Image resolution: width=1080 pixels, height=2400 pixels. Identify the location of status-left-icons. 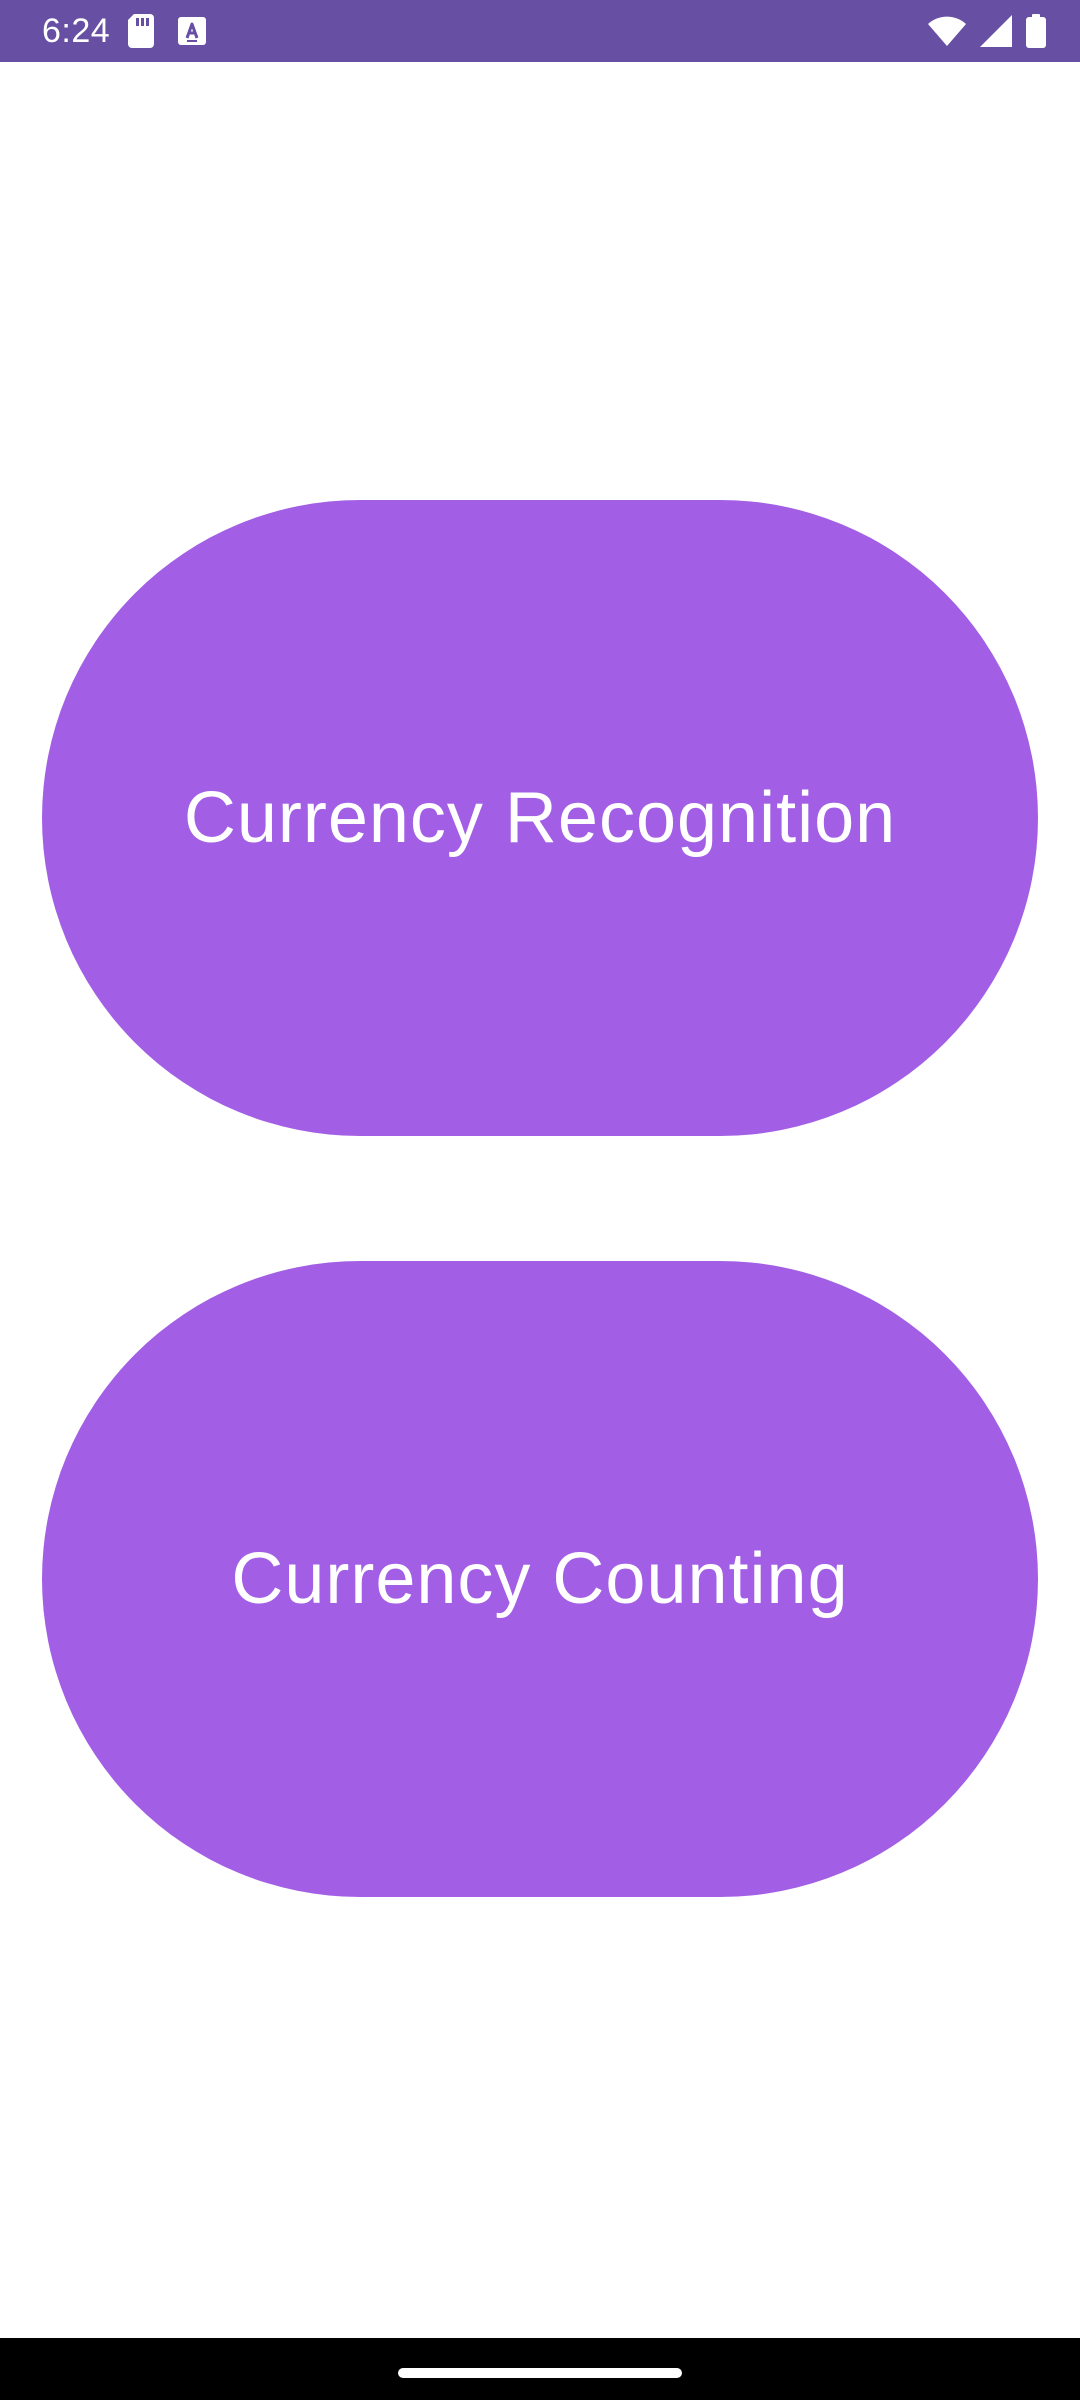
(167, 31).